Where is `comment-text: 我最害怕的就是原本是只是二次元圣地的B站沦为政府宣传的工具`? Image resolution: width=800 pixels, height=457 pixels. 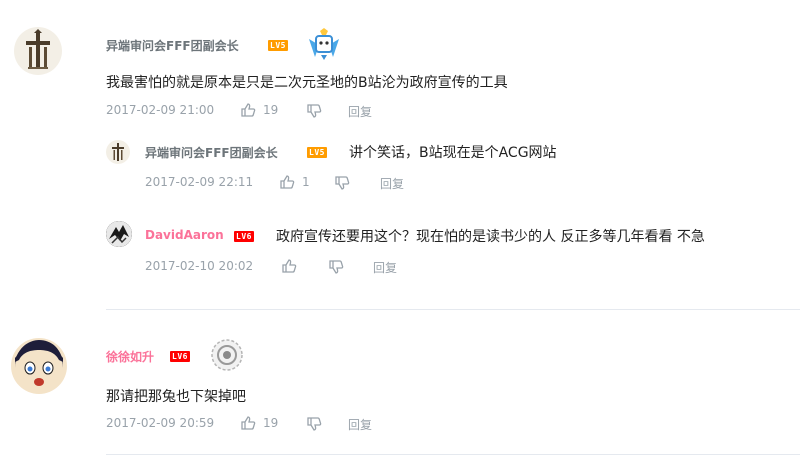 comment-text: 我最害怕的就是原本是只是二次元圣地的B站沦为政府宣传的工具 is located at coordinates (307, 83).